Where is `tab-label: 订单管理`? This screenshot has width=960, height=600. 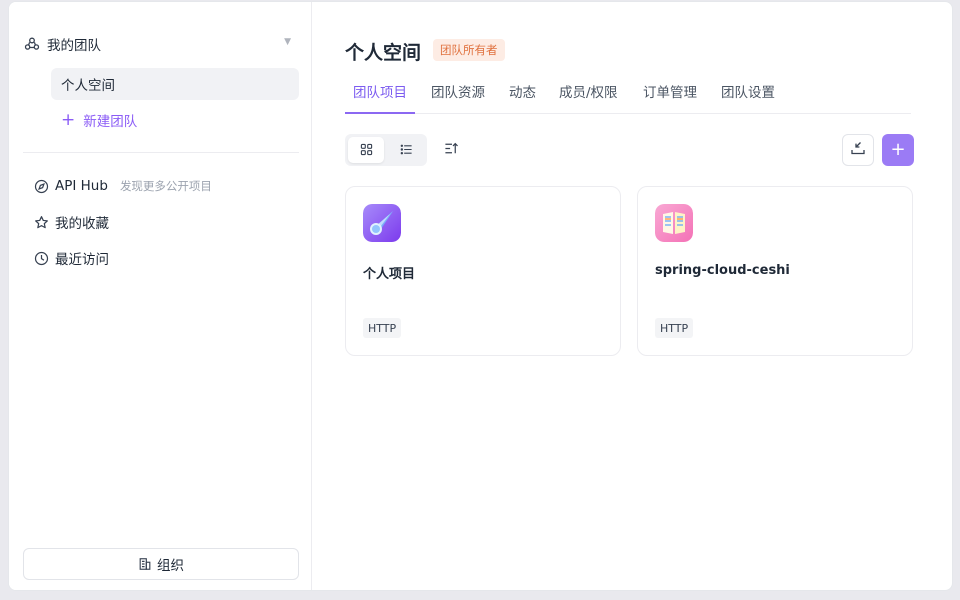 tab-label: 订单管理 is located at coordinates (670, 93).